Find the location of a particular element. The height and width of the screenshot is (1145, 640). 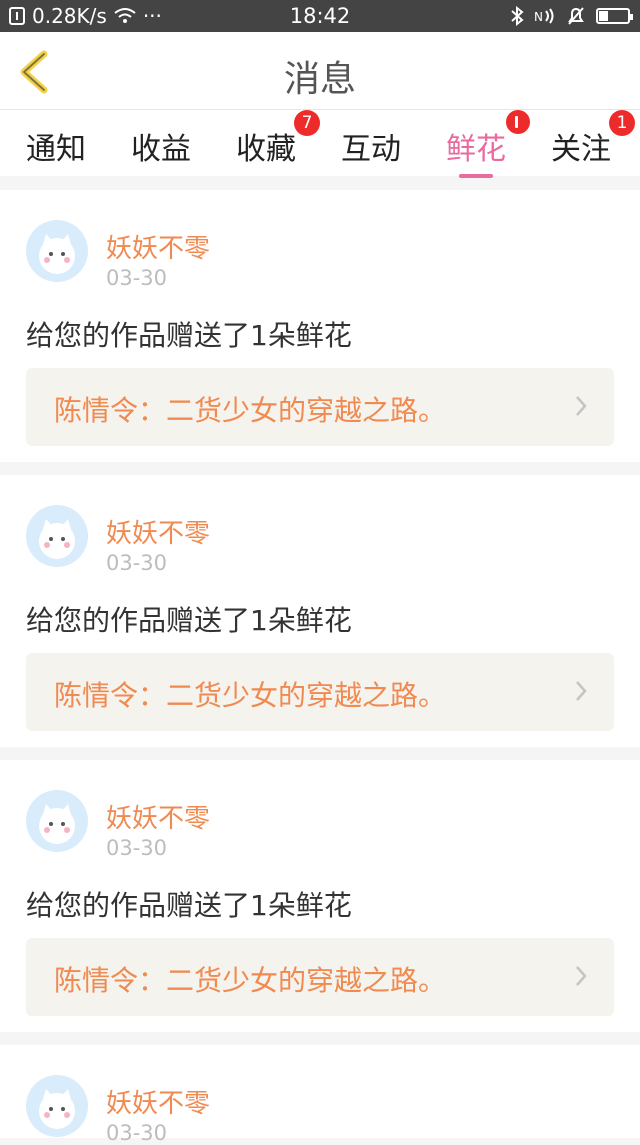

tab-label: 关注 is located at coordinates (581, 149).